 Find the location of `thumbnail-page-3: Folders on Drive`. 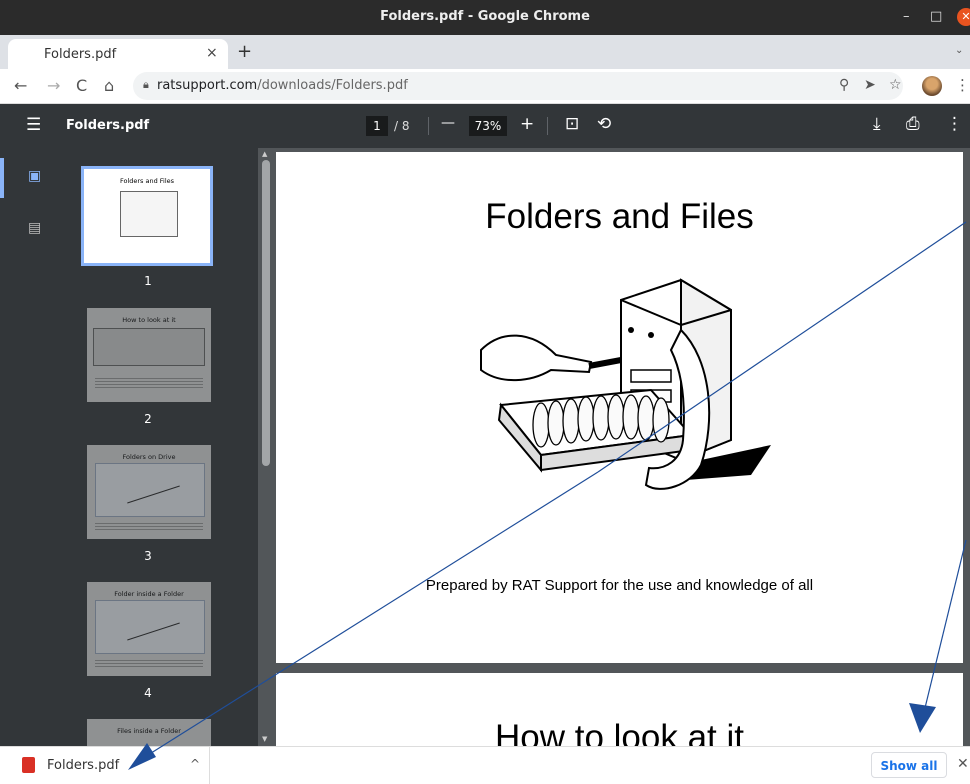

thumbnail-page-3: Folders on Drive is located at coordinates (149, 492).